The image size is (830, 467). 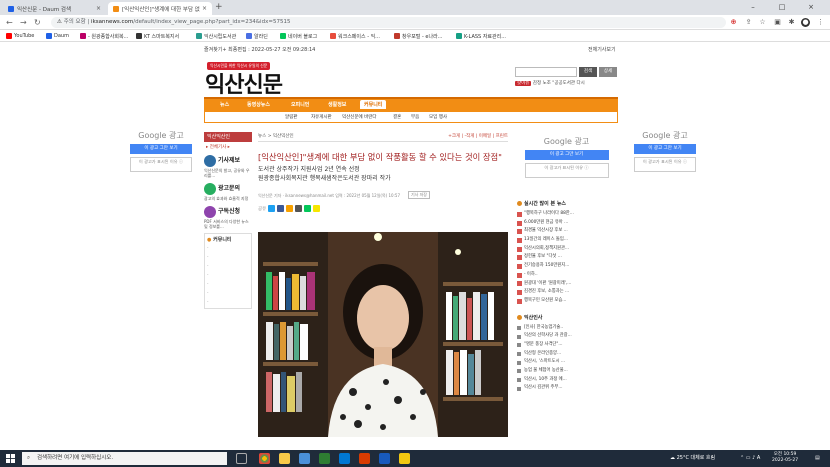 What do you see at coordinates (284, 458) in the screenshot?
I see `file-explorer-icon` at bounding box center [284, 458].